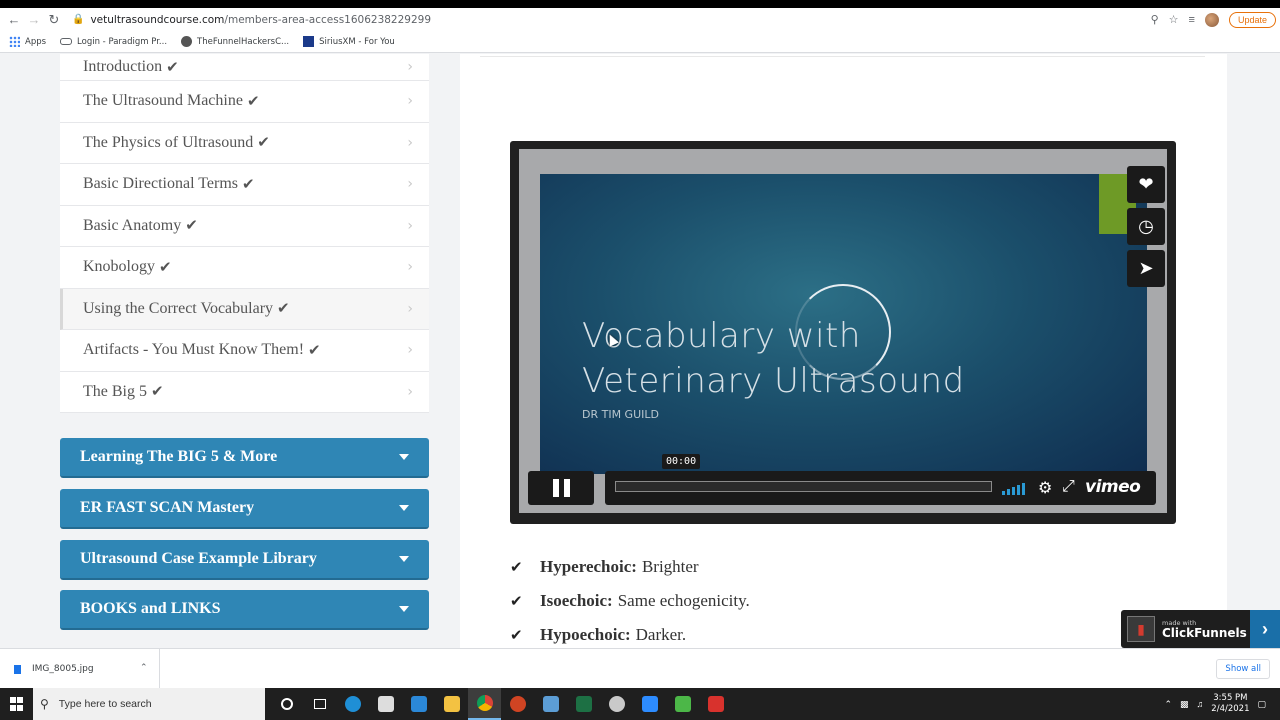  Describe the element at coordinates (583, 704) in the screenshot. I see `excel-icon` at that location.